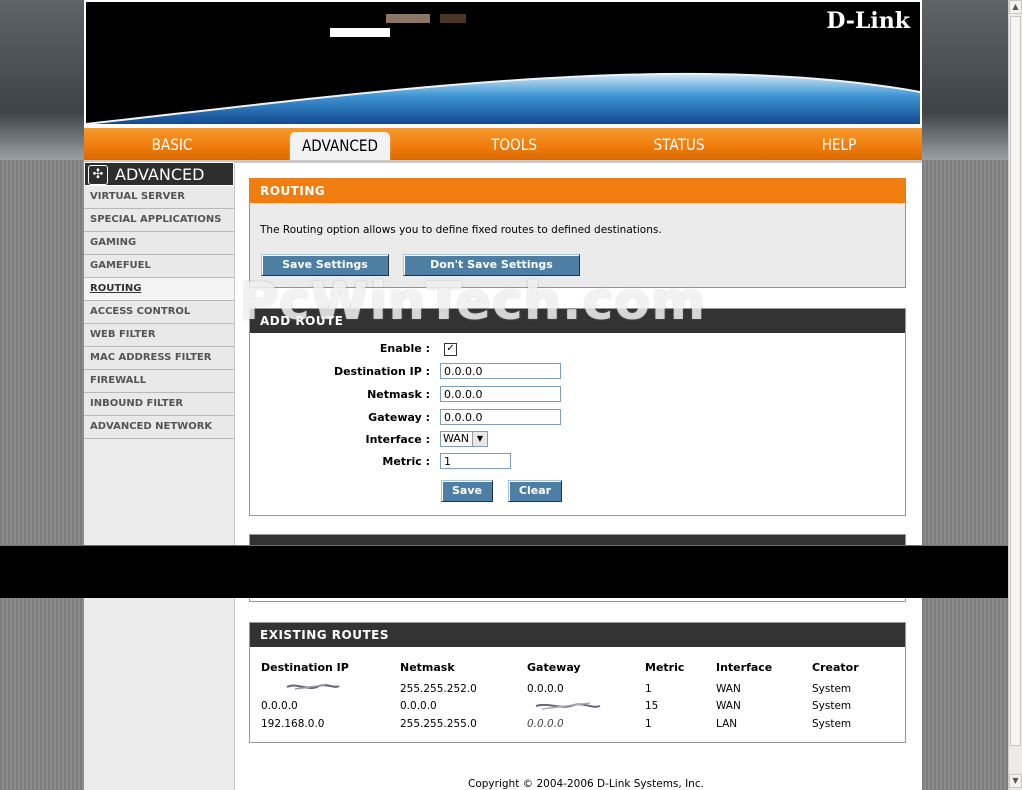 This screenshot has width=1022, height=790. Describe the element at coordinates (159, 404) in the screenshot. I see `sidebar-item-inbound-filter: INBOUND FILTER` at that location.